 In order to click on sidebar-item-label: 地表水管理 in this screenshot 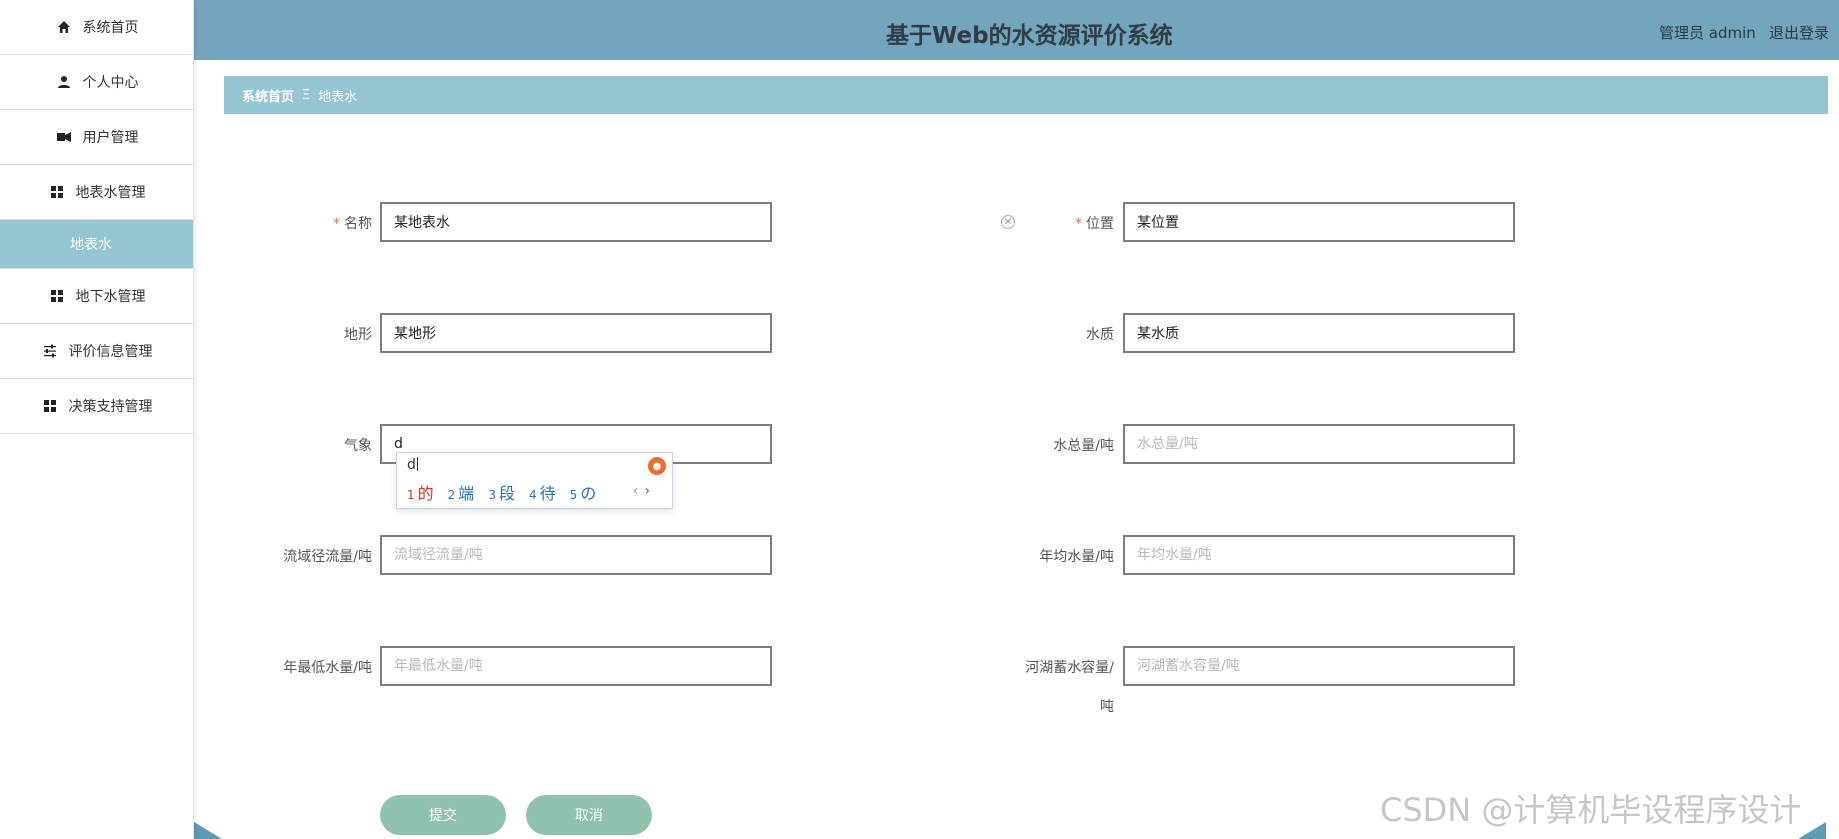, I will do `click(110, 193)`.